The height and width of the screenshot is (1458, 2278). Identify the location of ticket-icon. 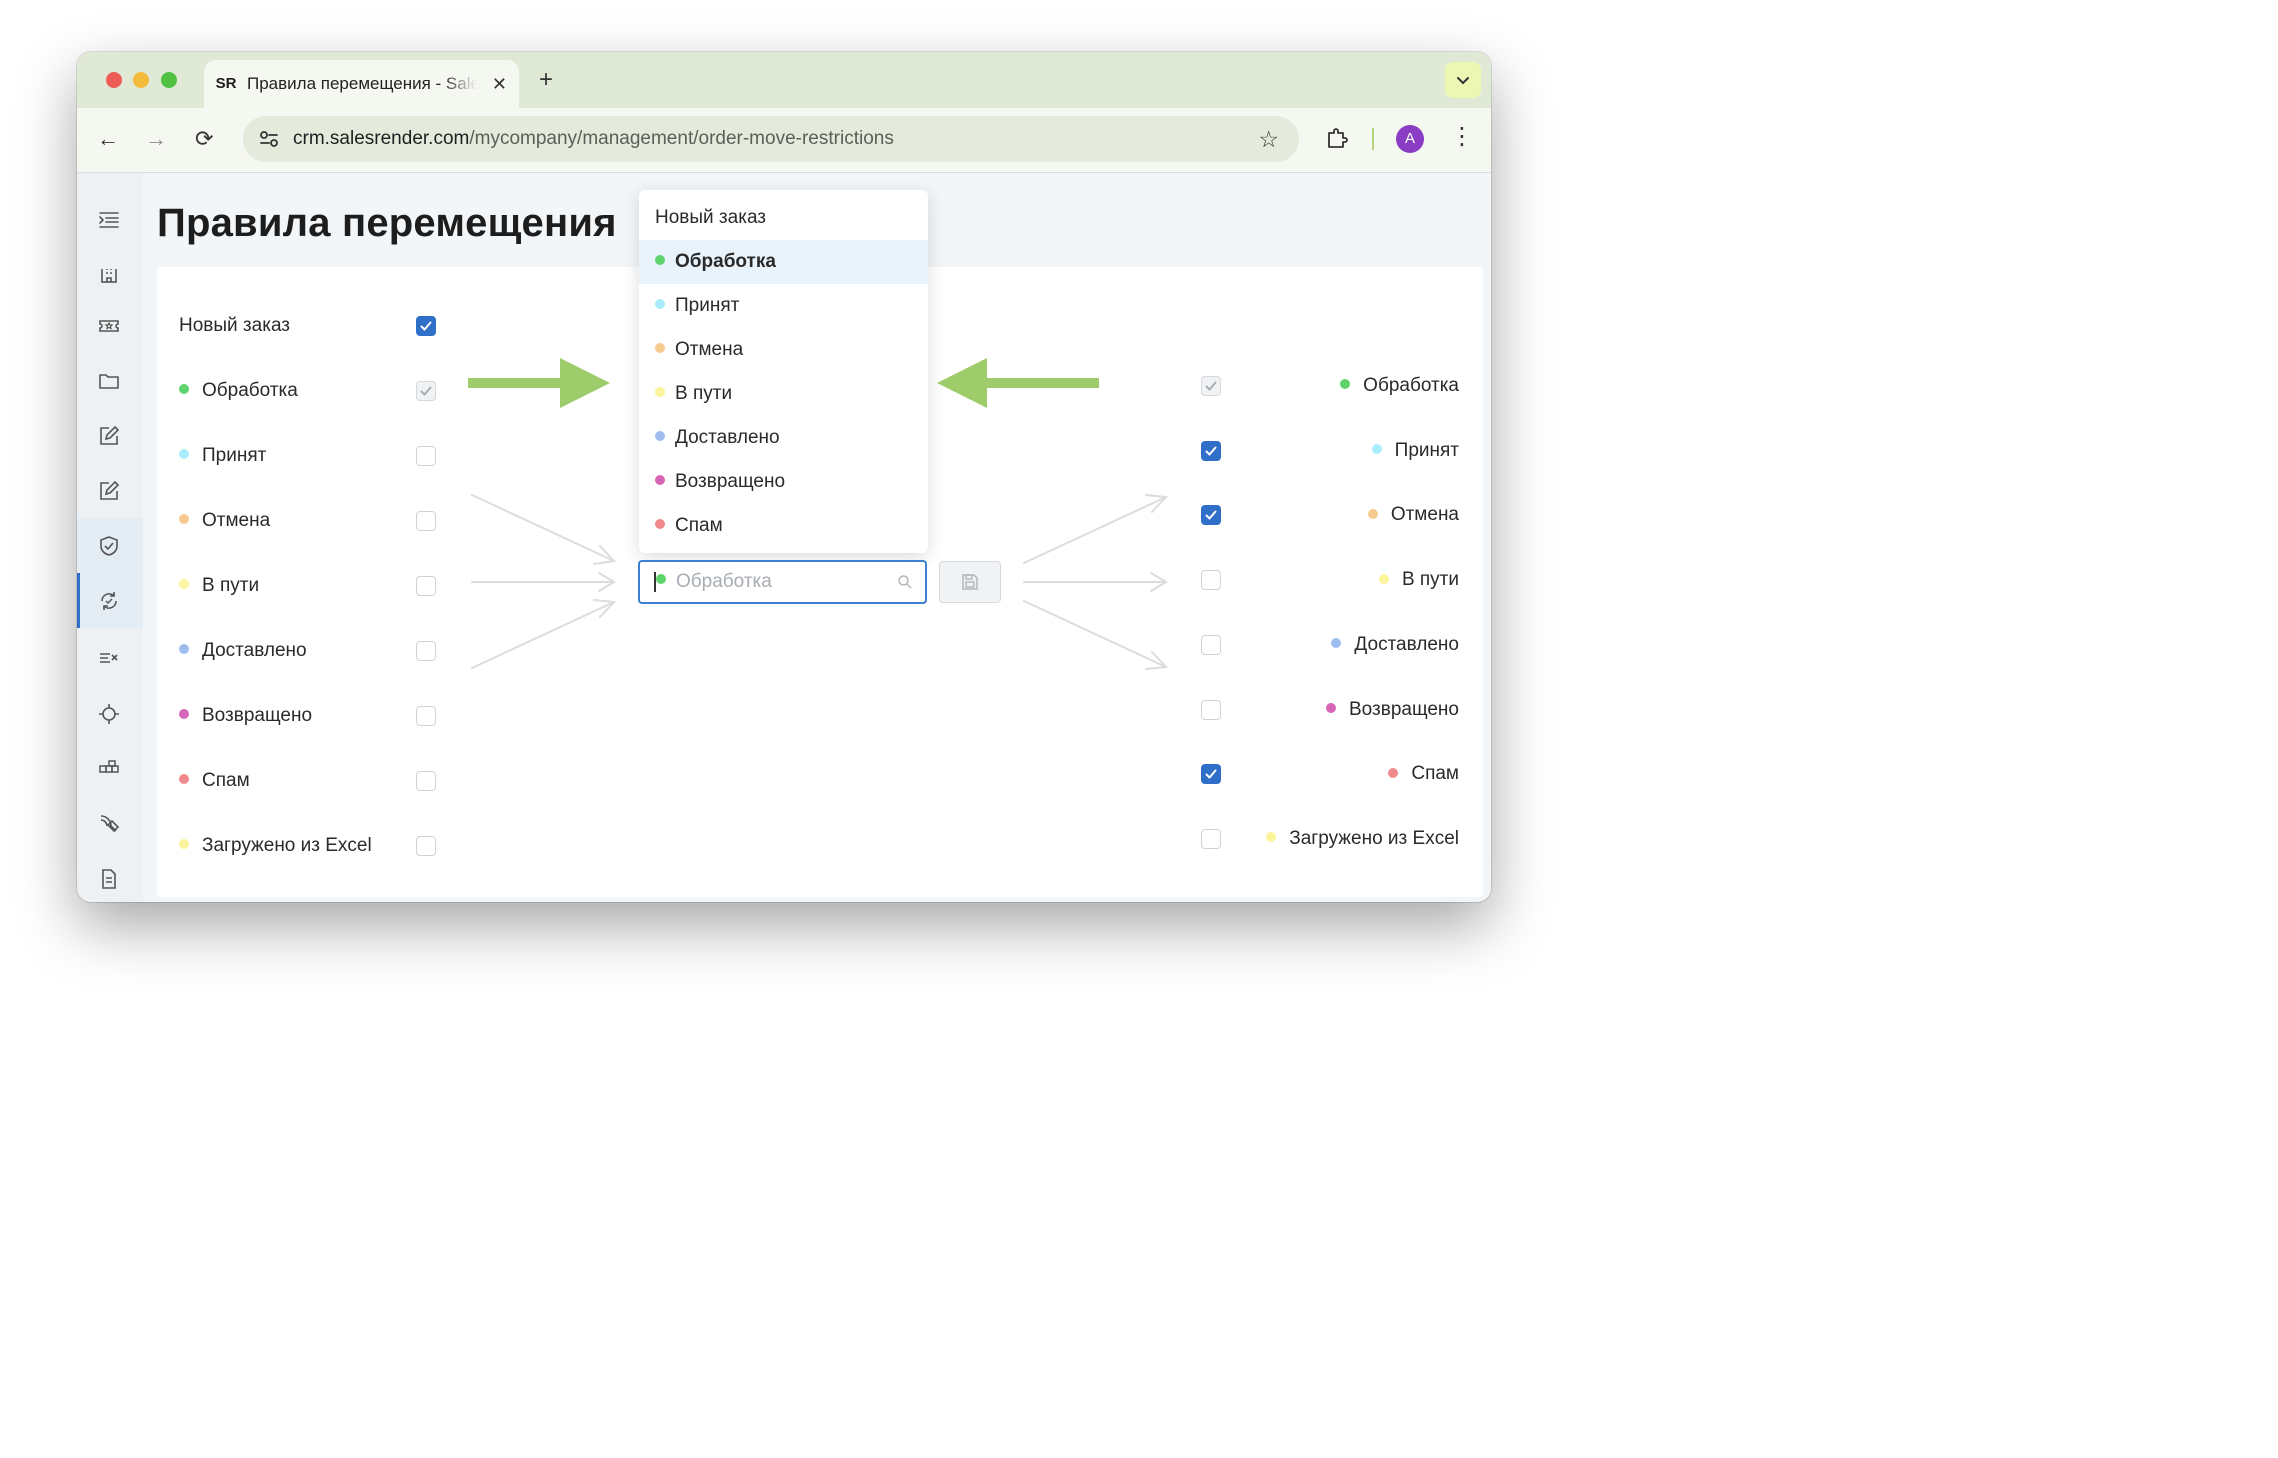
(109, 326).